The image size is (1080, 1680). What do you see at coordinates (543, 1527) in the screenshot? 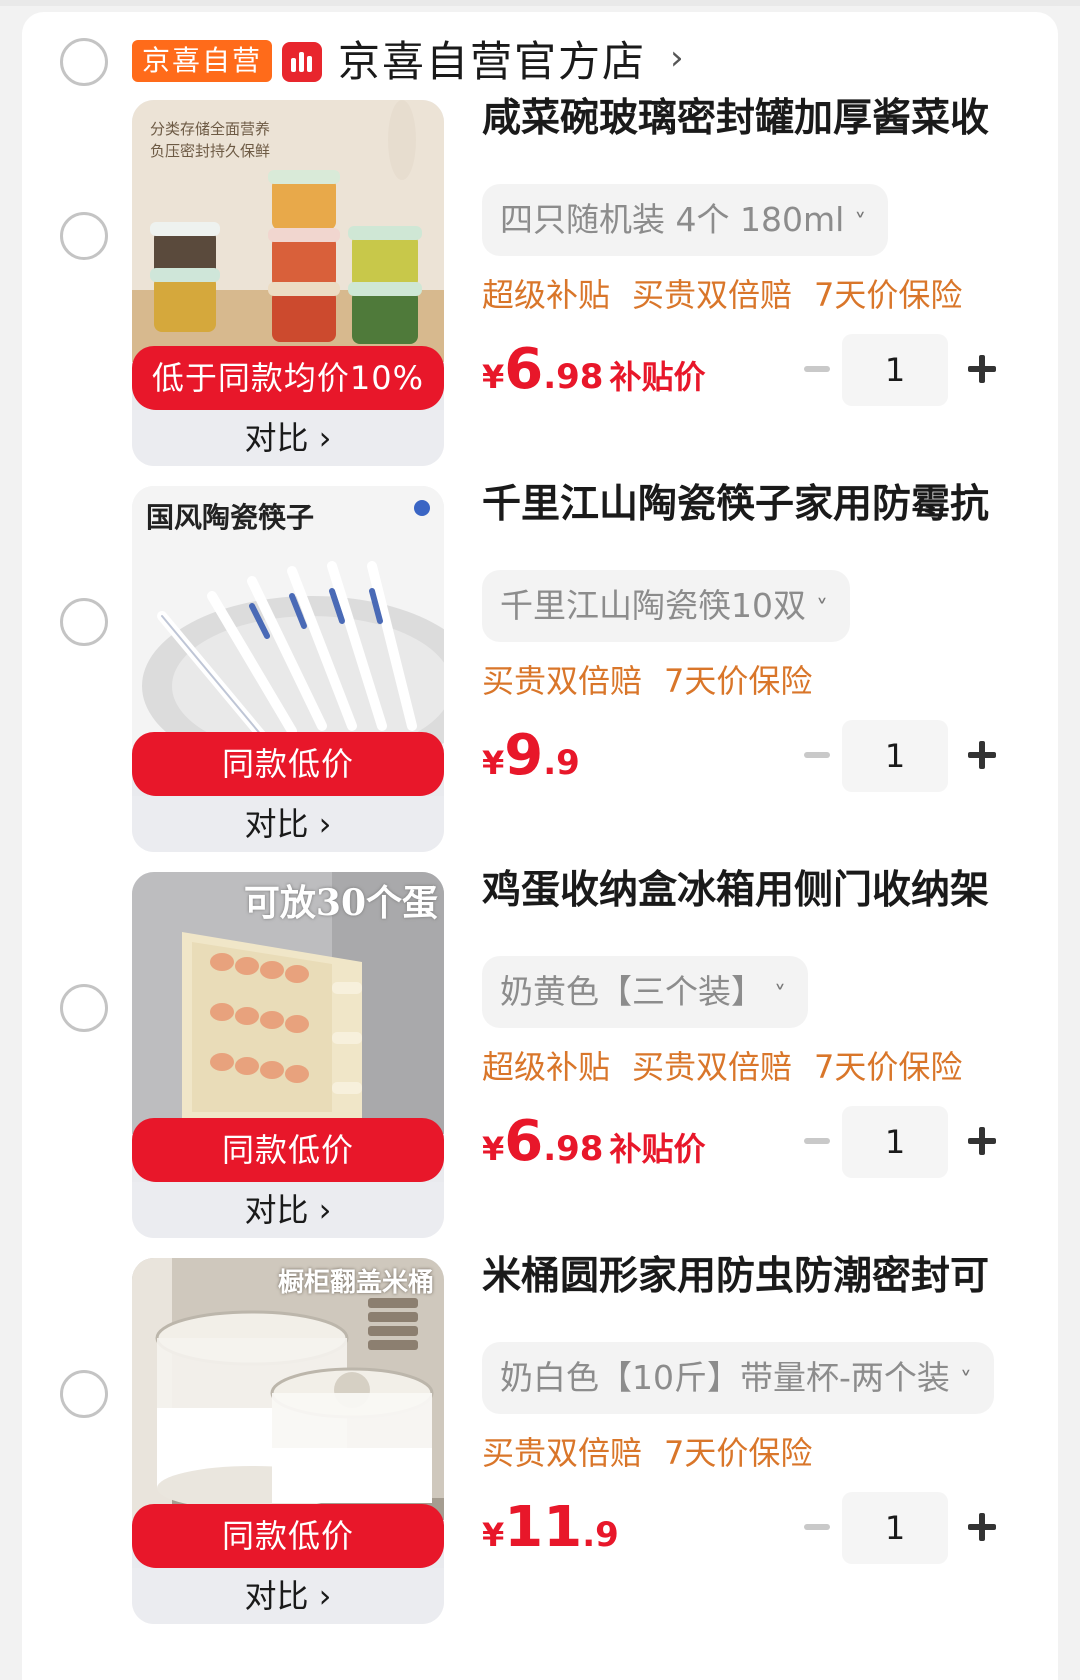
I see `price-integer: 11` at bounding box center [543, 1527].